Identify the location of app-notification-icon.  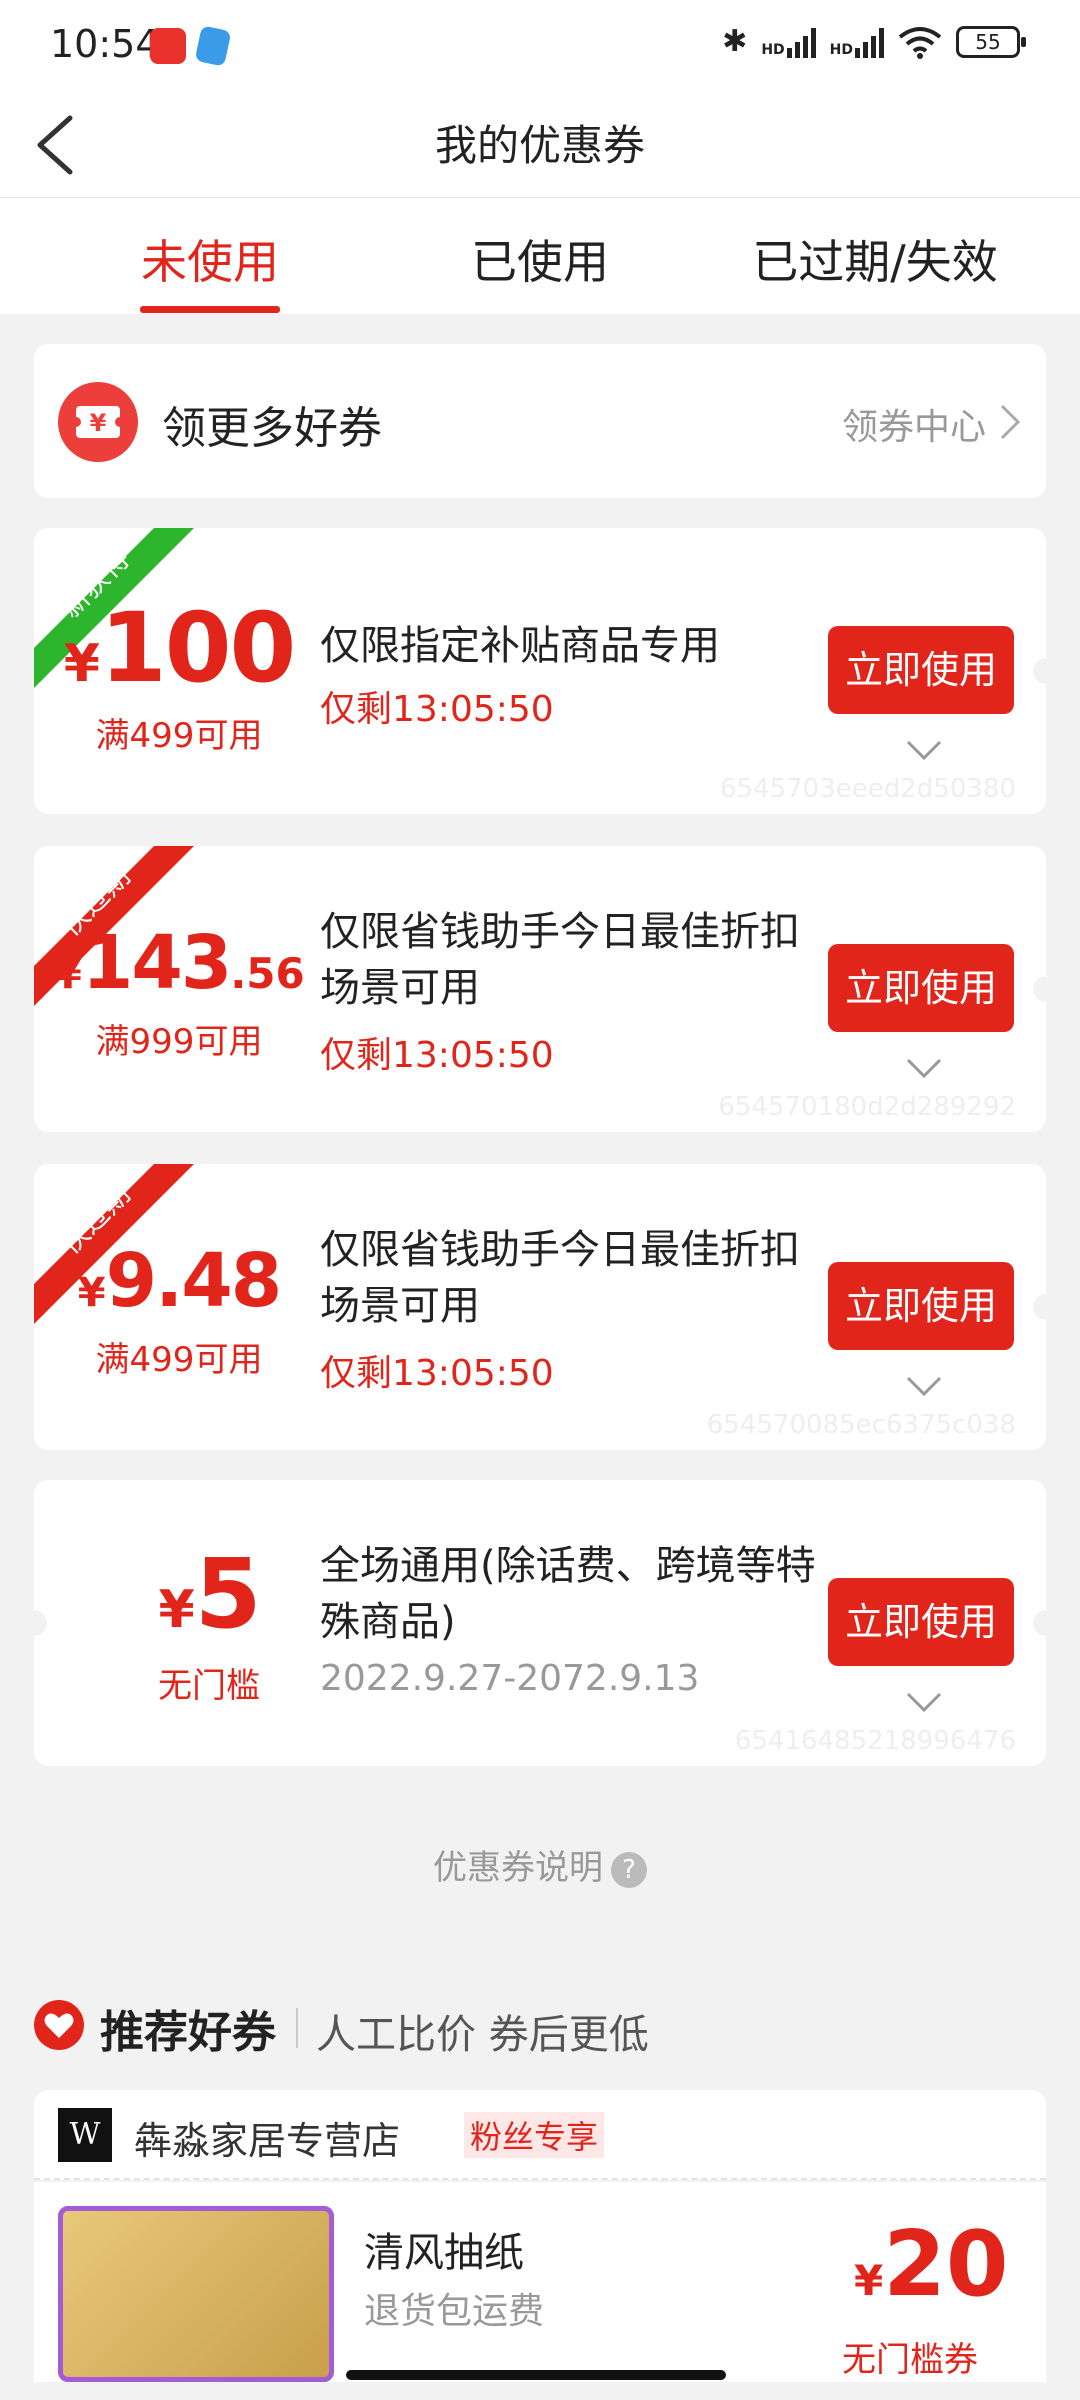
(168, 46).